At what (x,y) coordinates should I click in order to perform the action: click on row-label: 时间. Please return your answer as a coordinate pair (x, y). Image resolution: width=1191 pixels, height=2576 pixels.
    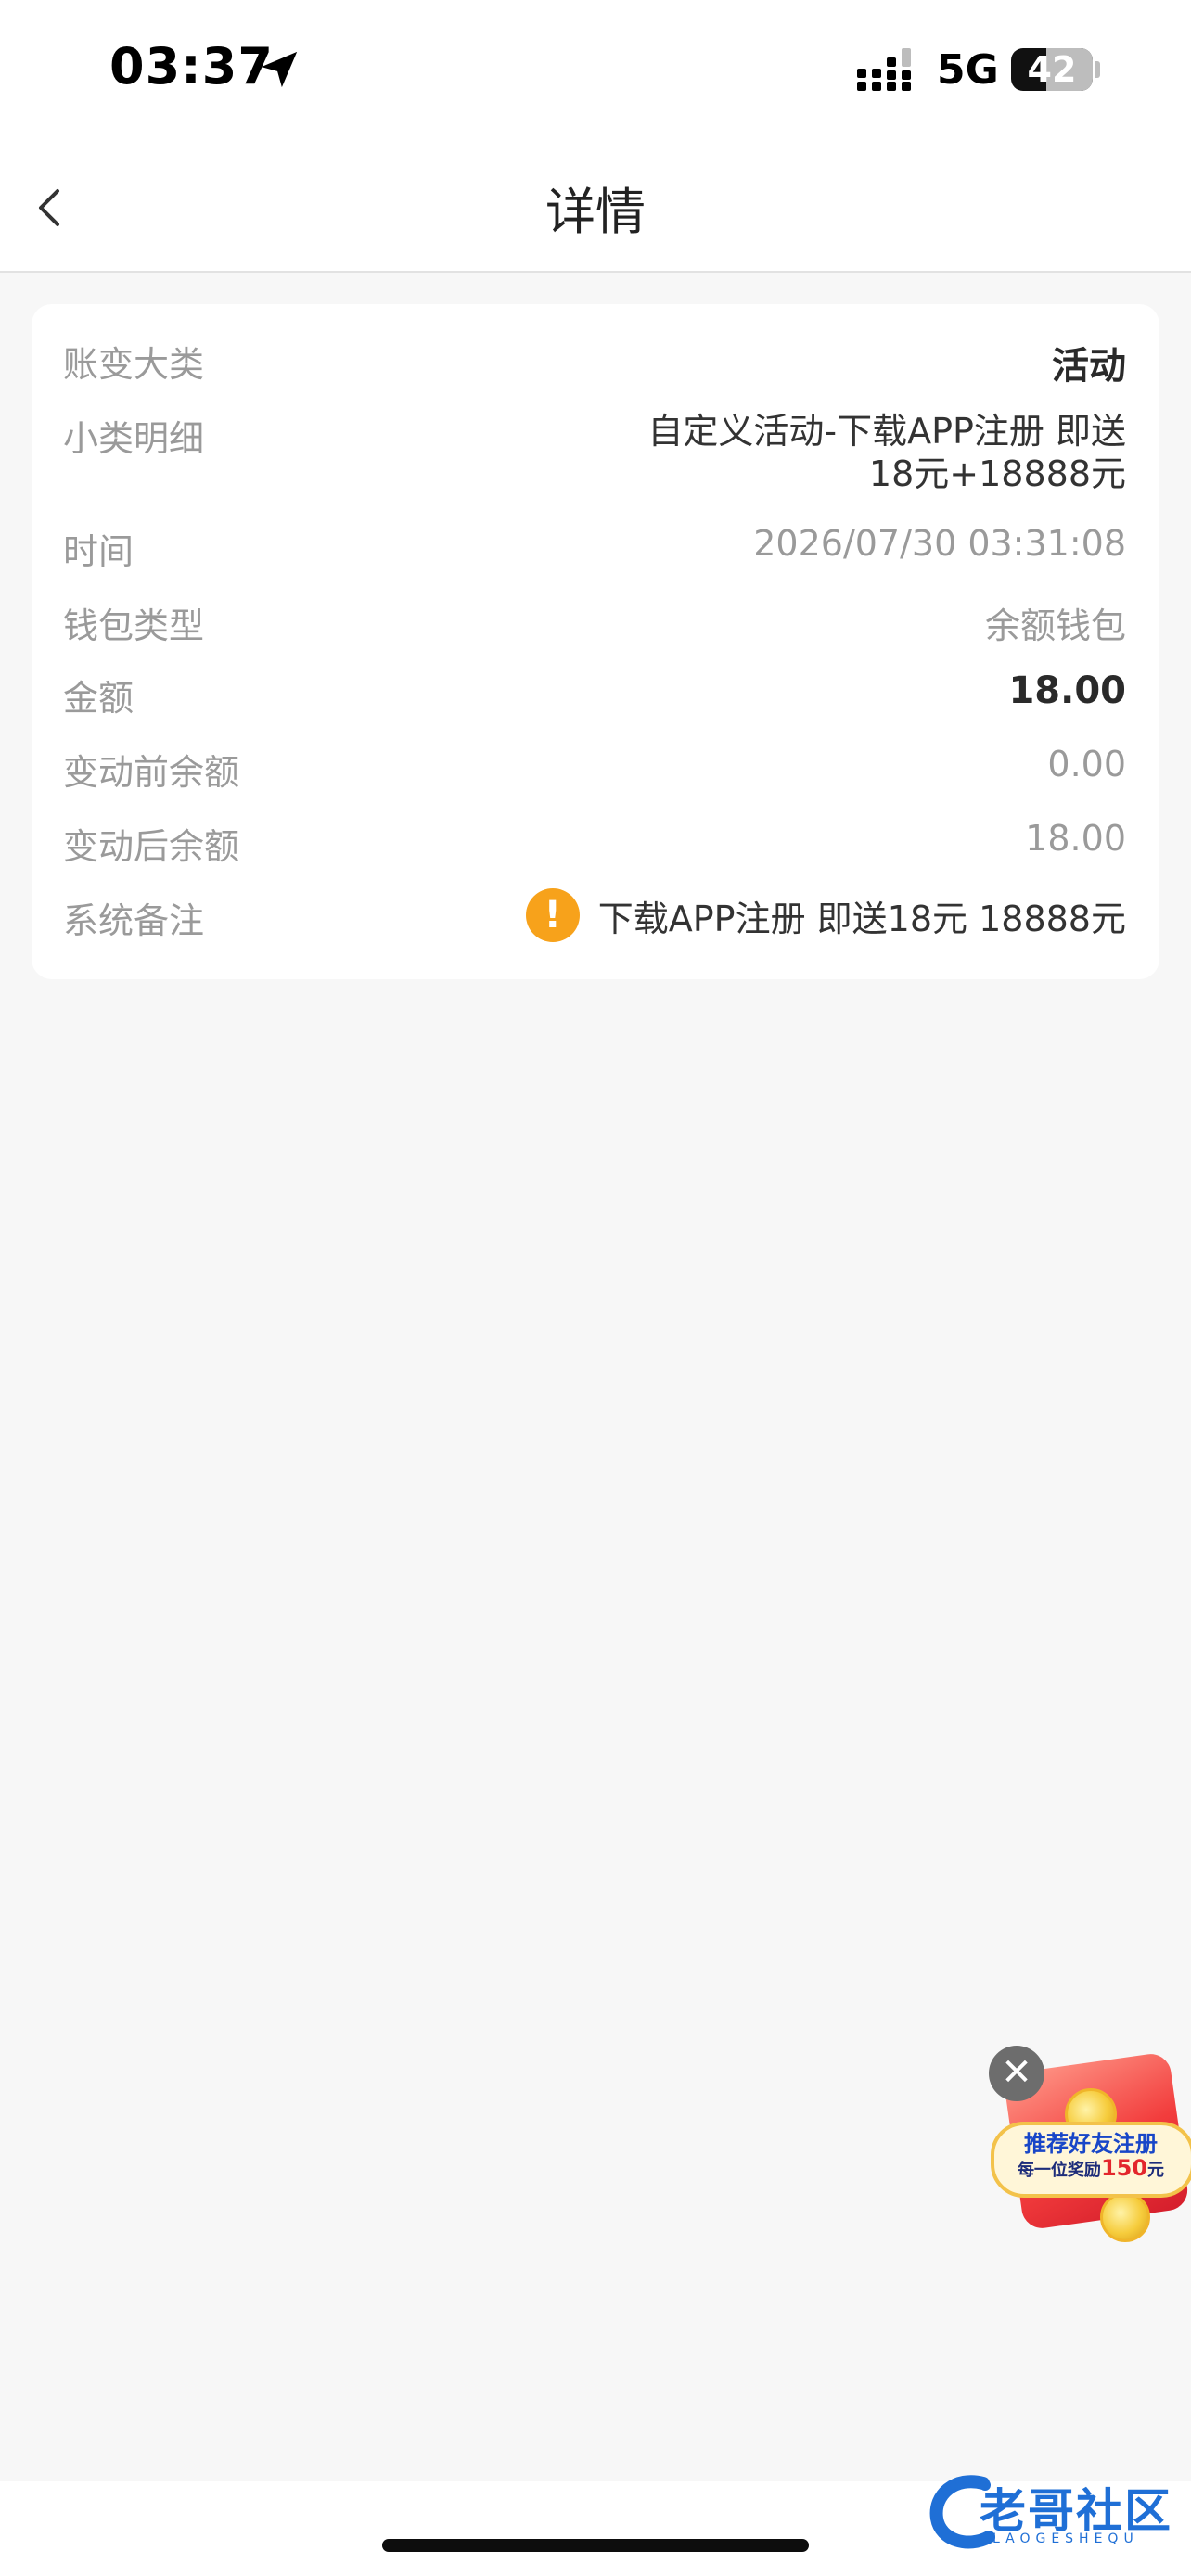
    Looking at the image, I should click on (98, 551).